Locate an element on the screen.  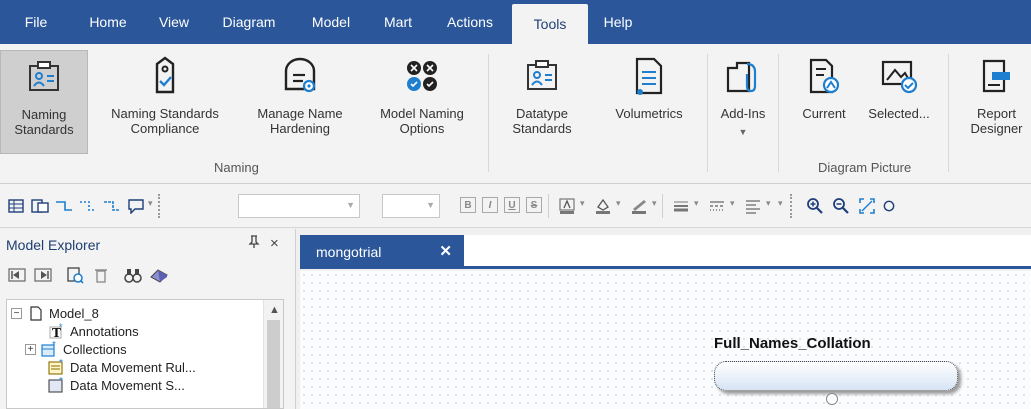
menu-diagram: Diagram is located at coordinates (249, 22).